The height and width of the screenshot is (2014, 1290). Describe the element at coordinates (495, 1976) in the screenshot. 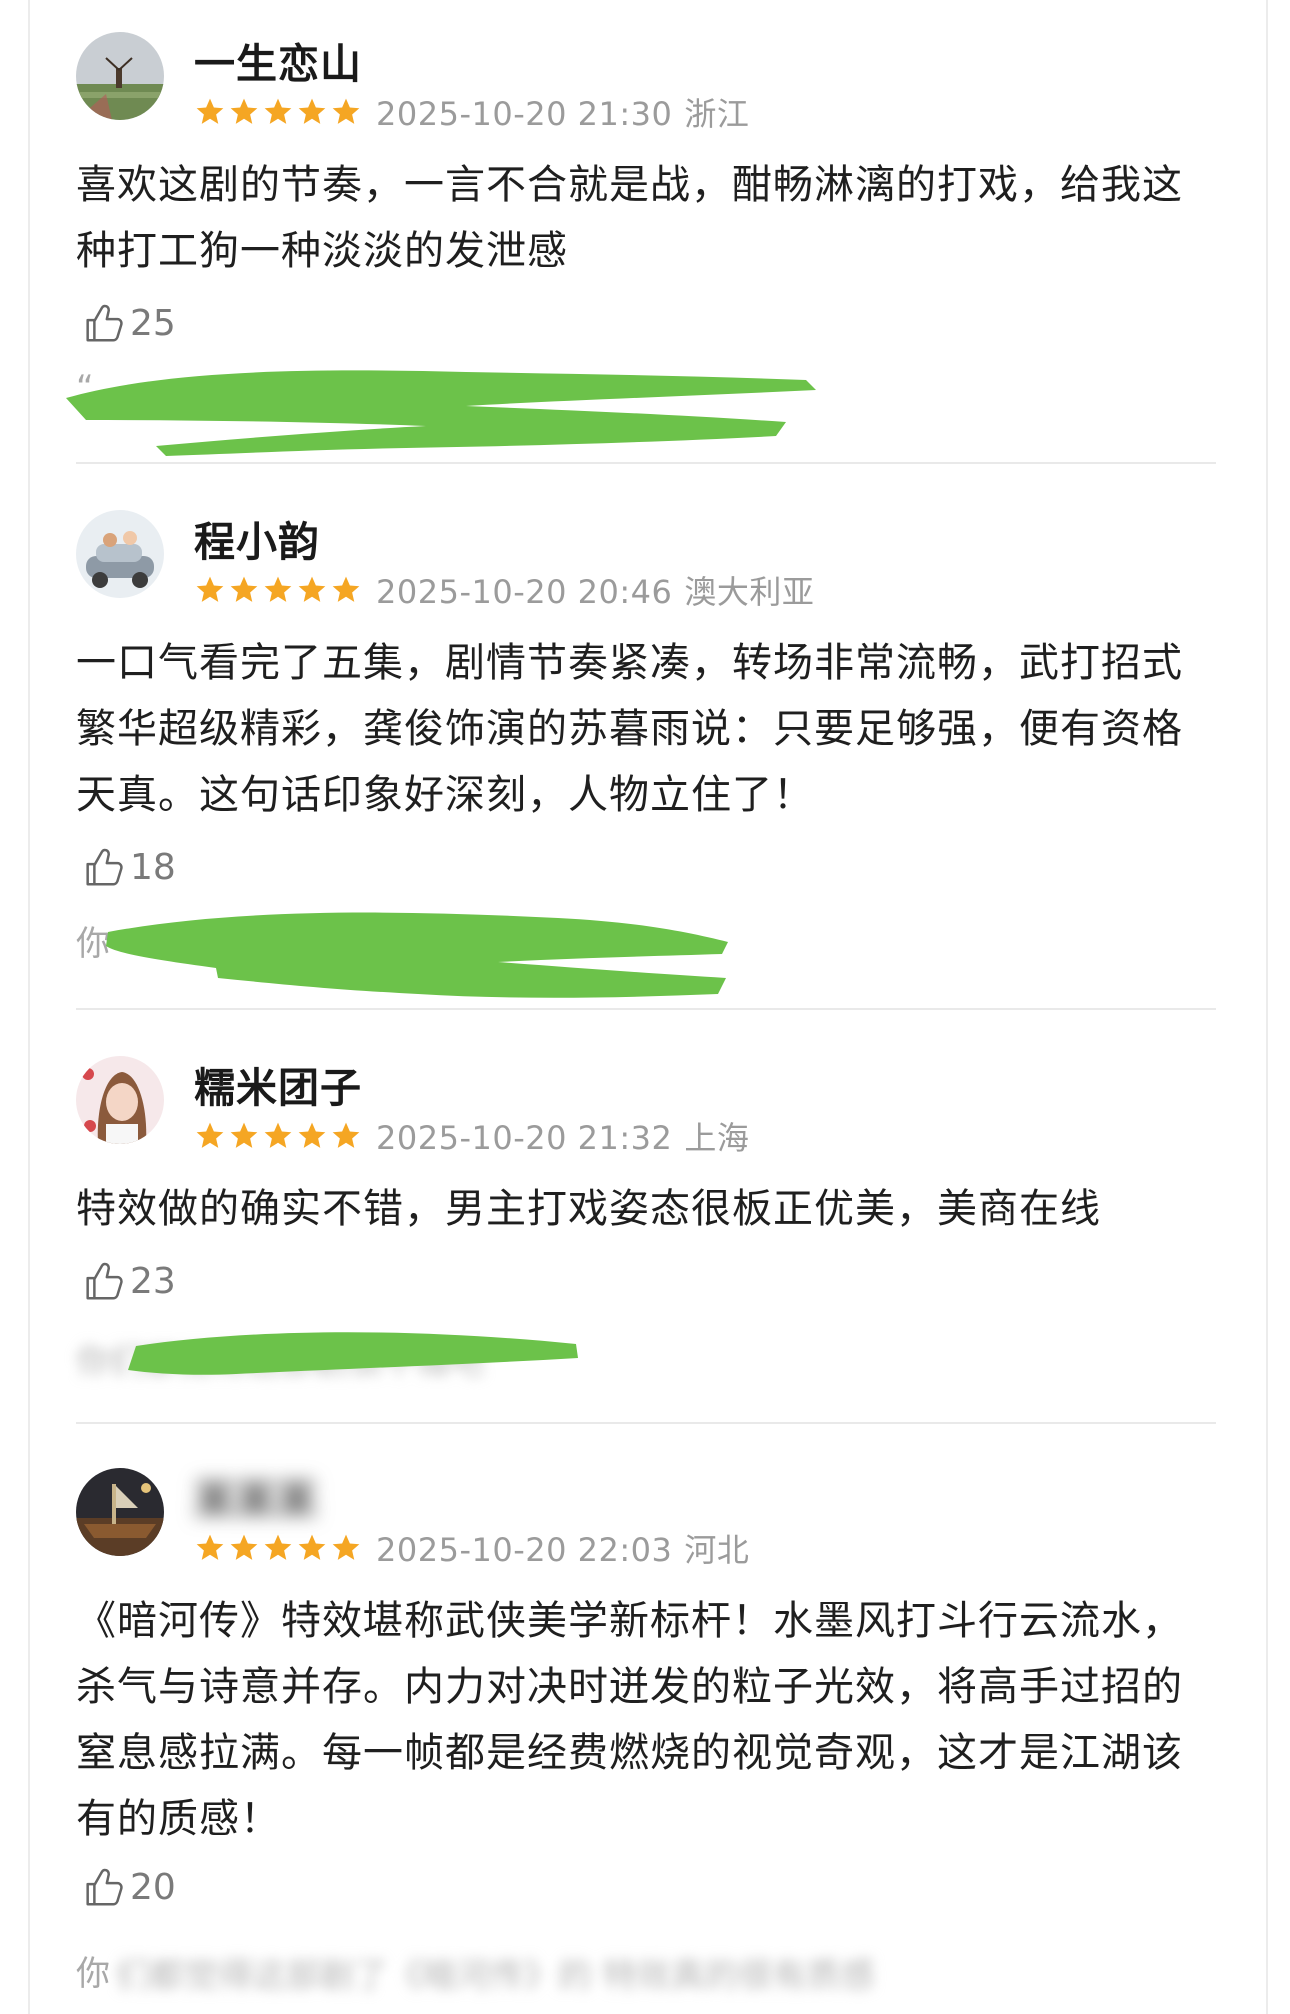

I see `blurred-reply-text: 们都觉得这部剧了《暗河传》的 特效真的很有质感` at that location.